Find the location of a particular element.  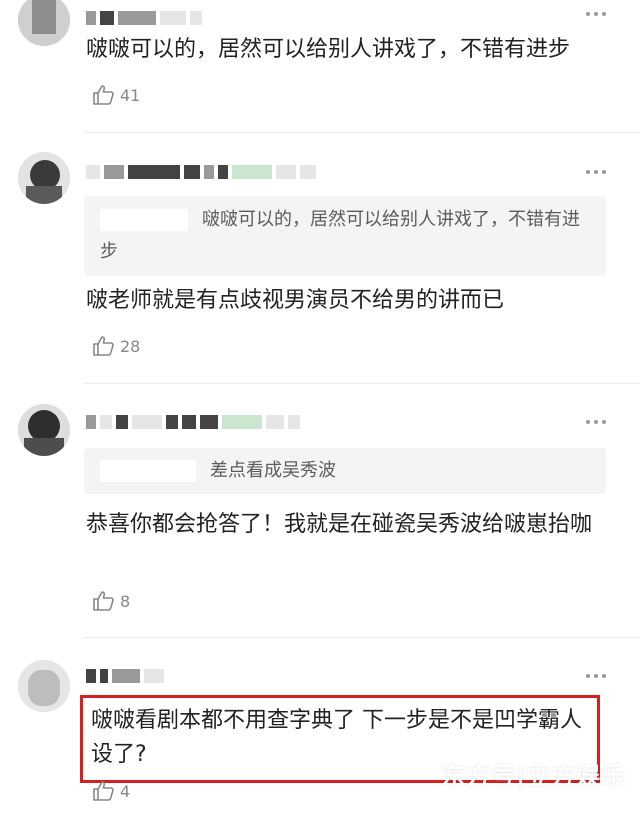

like-button: 4 is located at coordinates (111, 791).